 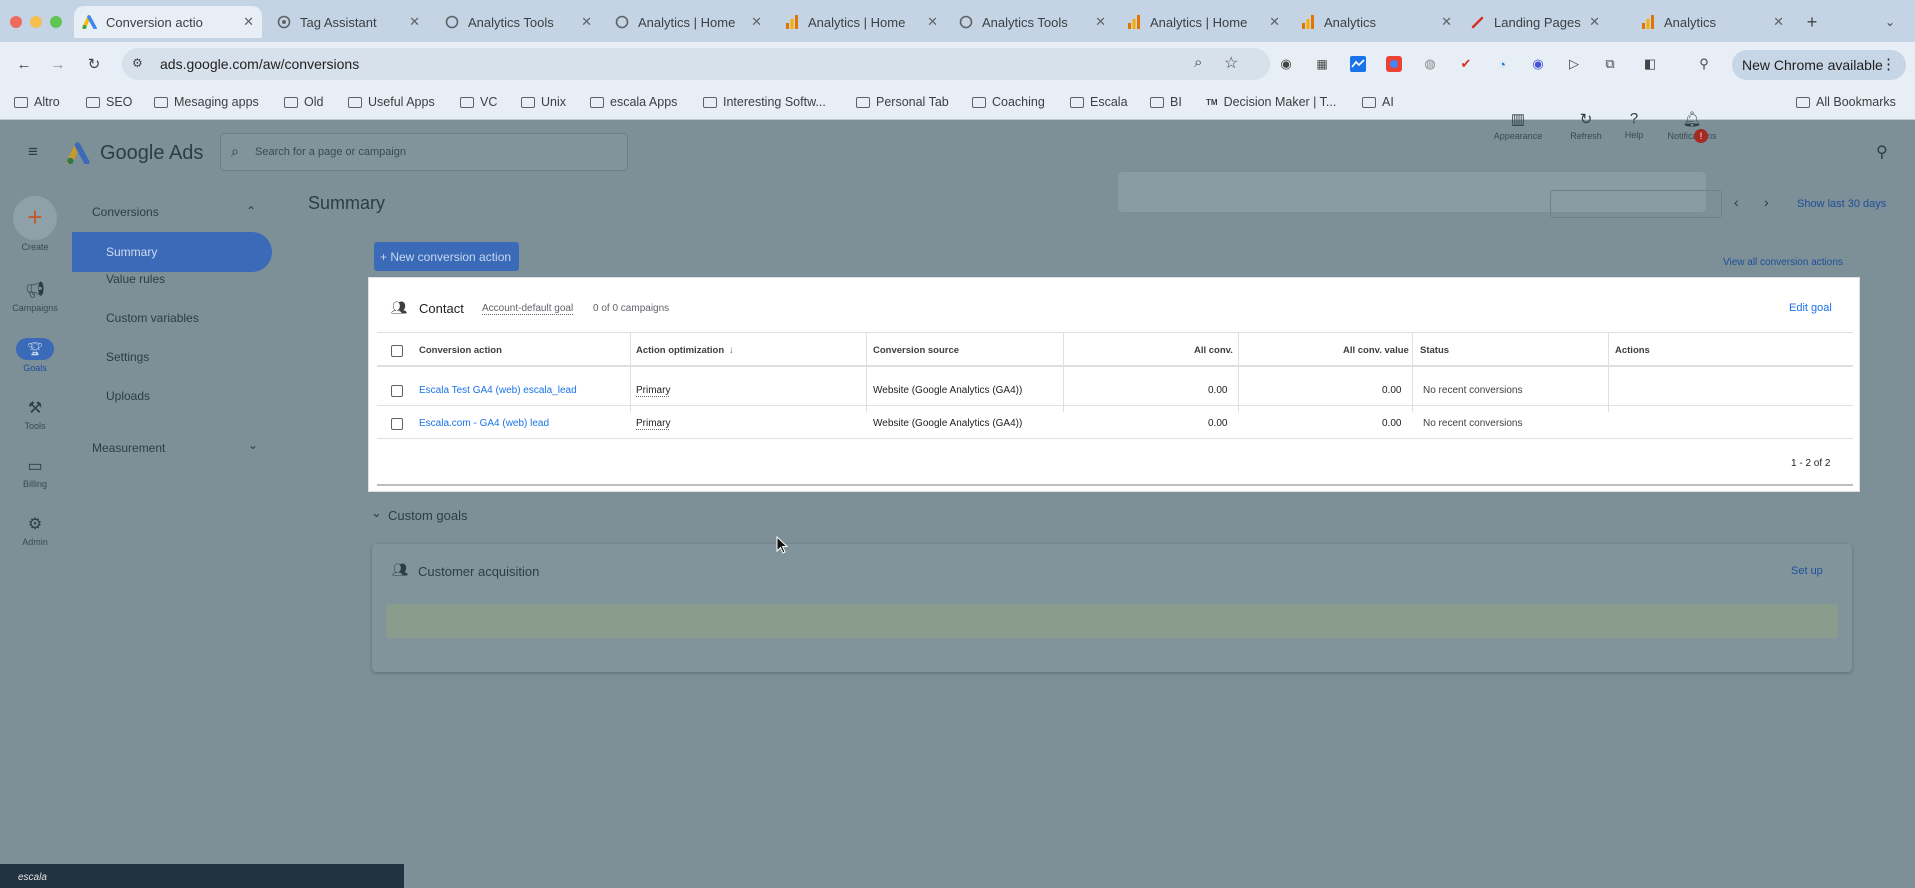 I want to click on account-default-goal-label: Account-default goal, so click(x=527, y=308).